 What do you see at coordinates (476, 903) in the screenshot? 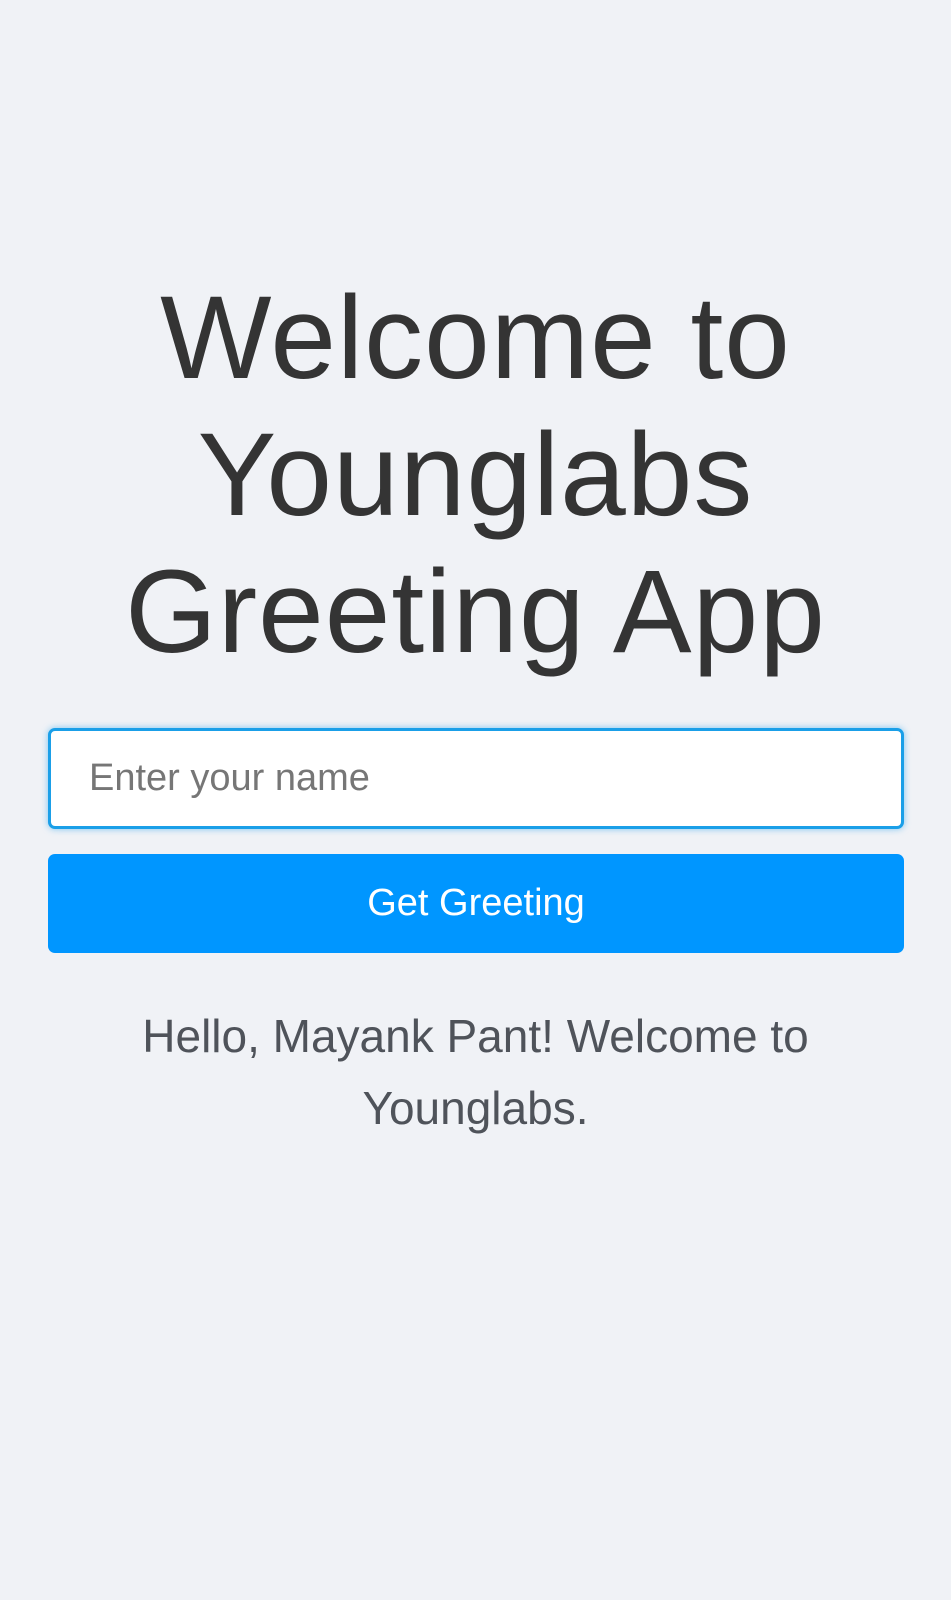
I see `get-greeting-button: Get Greeting` at bounding box center [476, 903].